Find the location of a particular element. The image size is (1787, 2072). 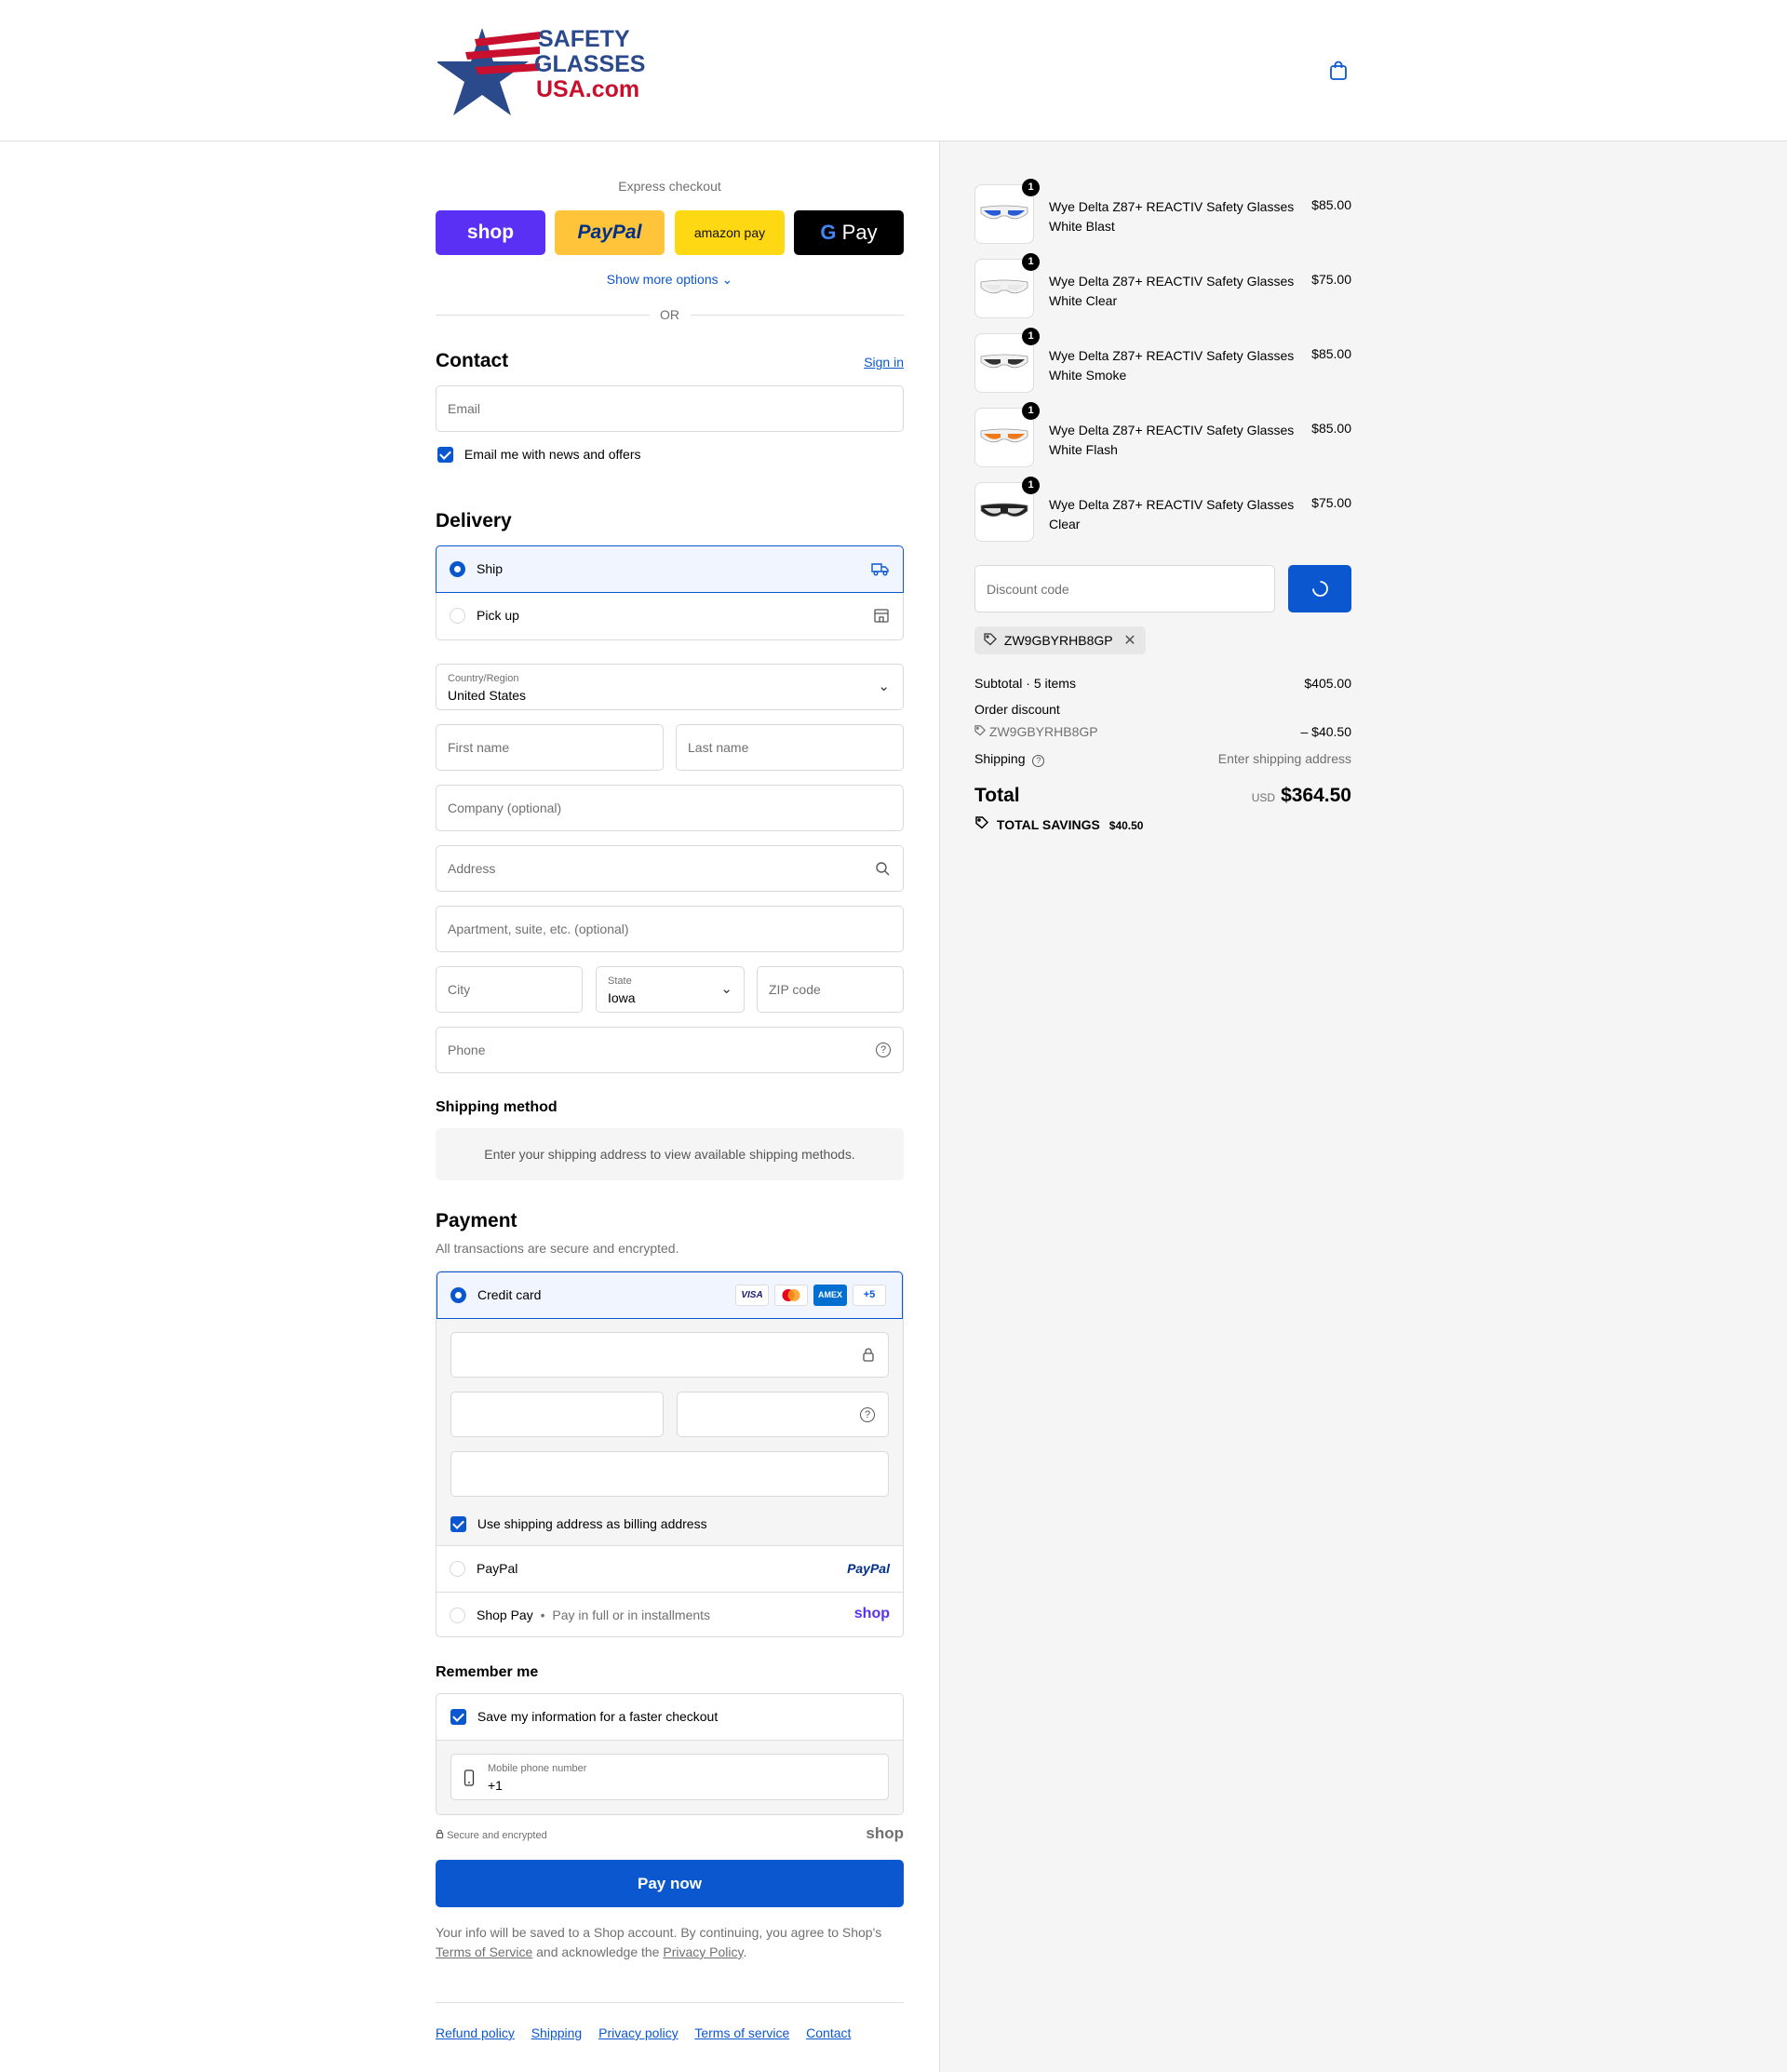

privacy-policy-link: Privacy policy is located at coordinates (638, 2032).